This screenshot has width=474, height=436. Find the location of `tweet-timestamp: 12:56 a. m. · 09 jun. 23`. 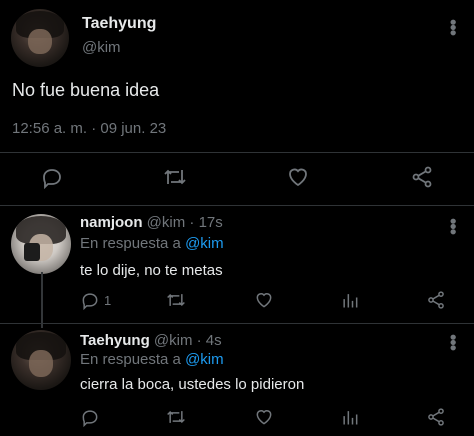

tweet-timestamp: 12:56 a. m. · 09 jun. 23 is located at coordinates (89, 128).